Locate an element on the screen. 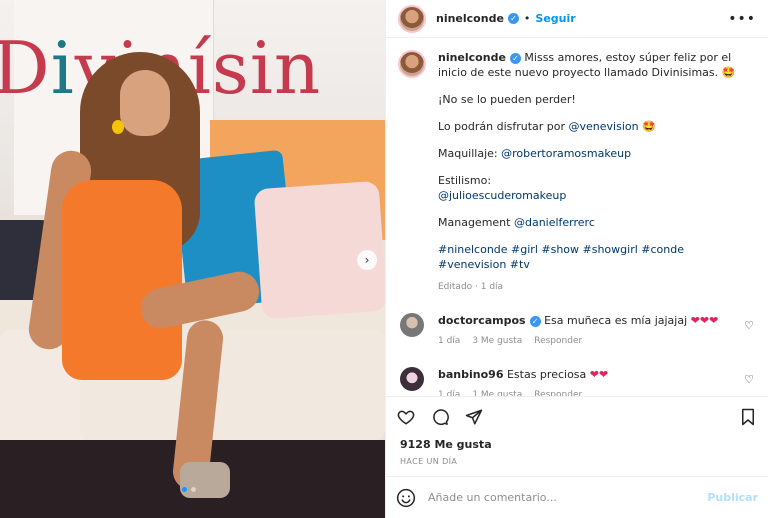 The width and height of the screenshot is (768, 518). caption-line-3: Lo podrán disfrutar por is located at coordinates (503, 126).